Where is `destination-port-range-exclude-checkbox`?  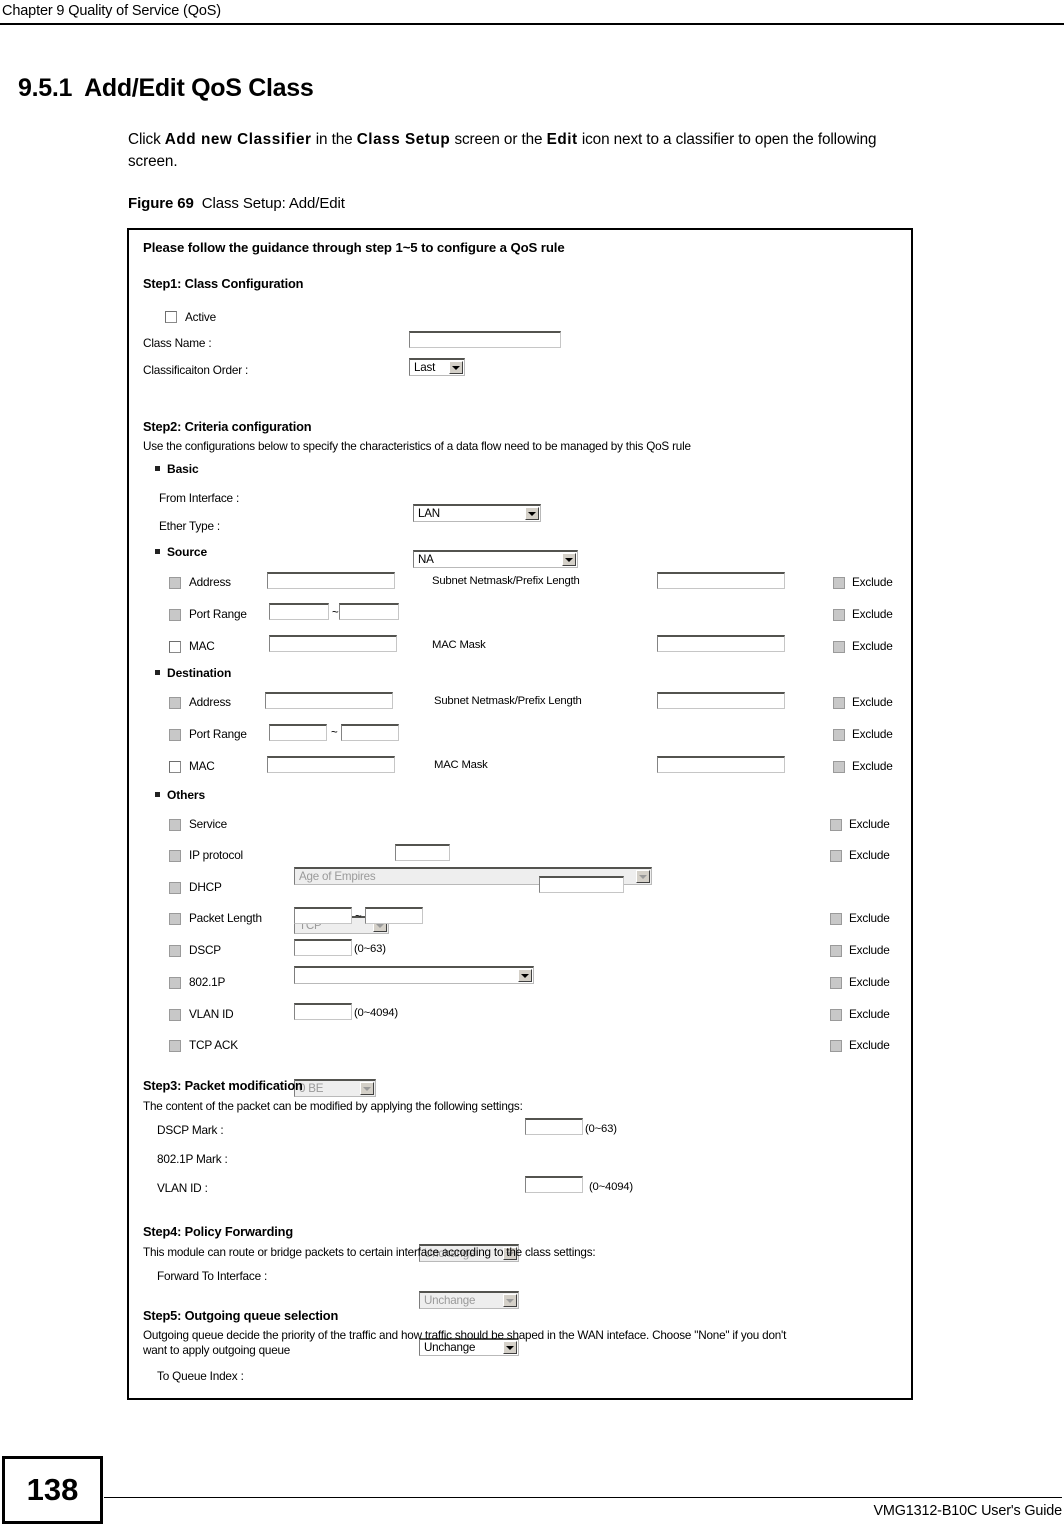 destination-port-range-exclude-checkbox is located at coordinates (839, 735).